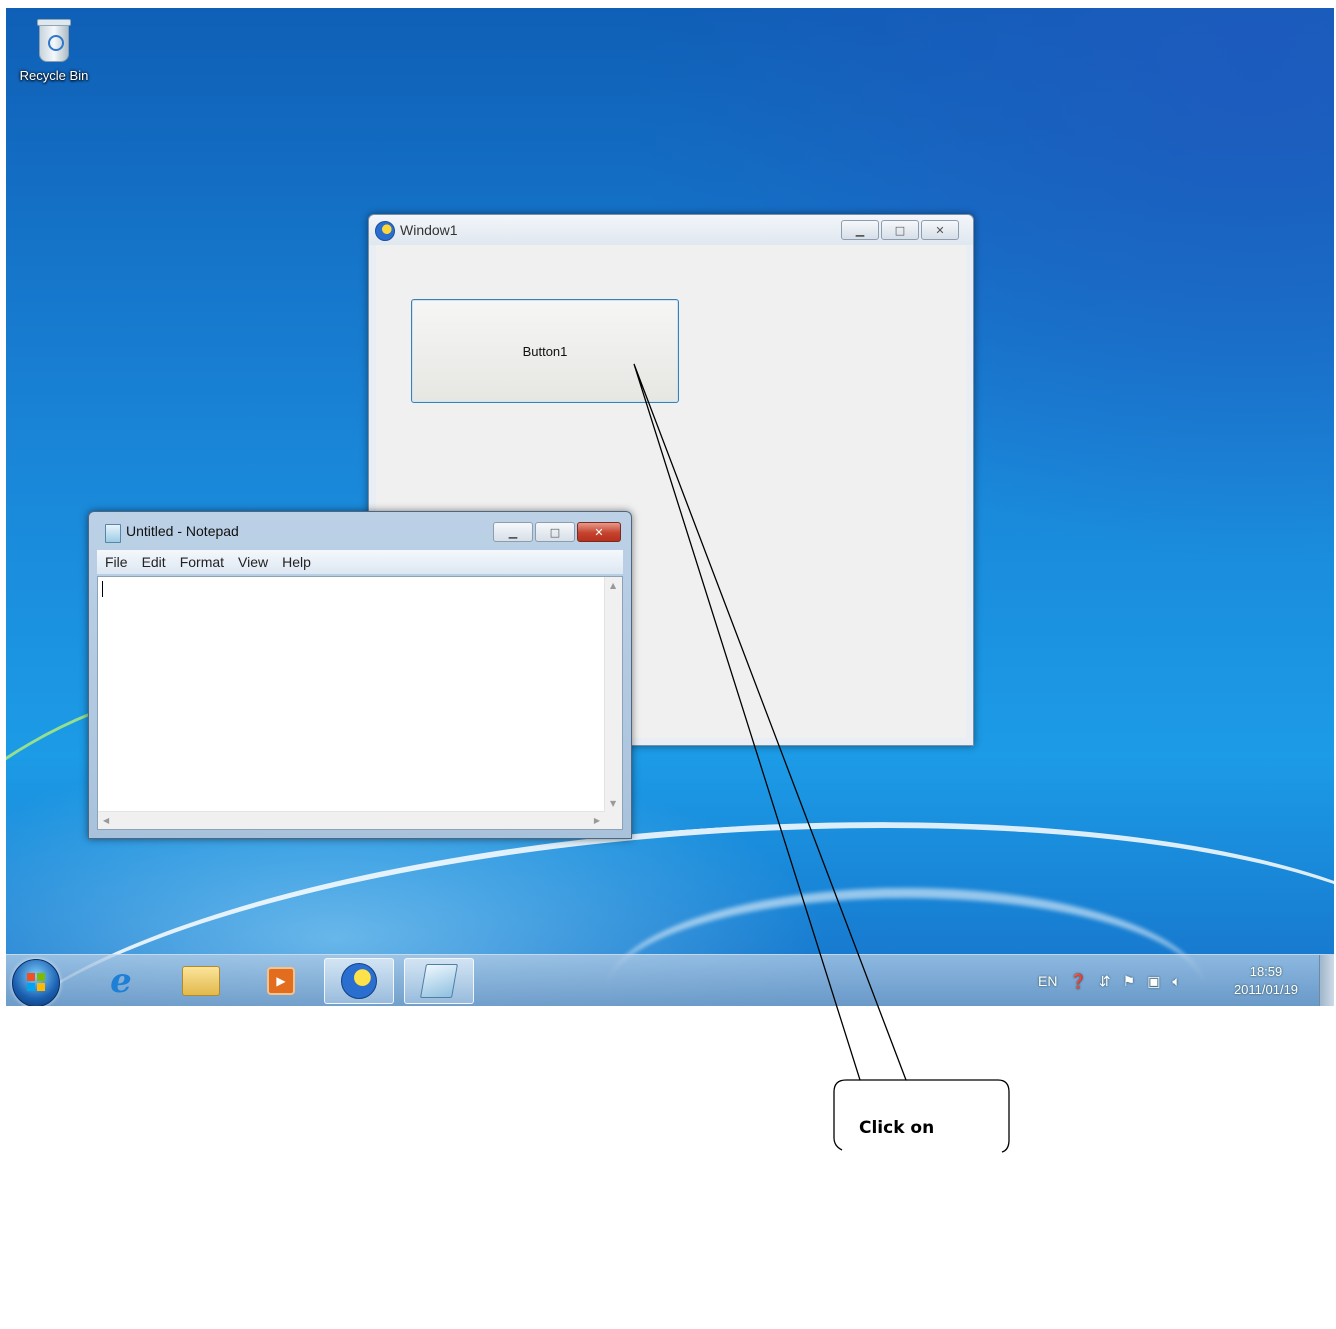 Image resolution: width=1336 pixels, height=1329 pixels. I want to click on callout-text: Click on, so click(897, 1128).